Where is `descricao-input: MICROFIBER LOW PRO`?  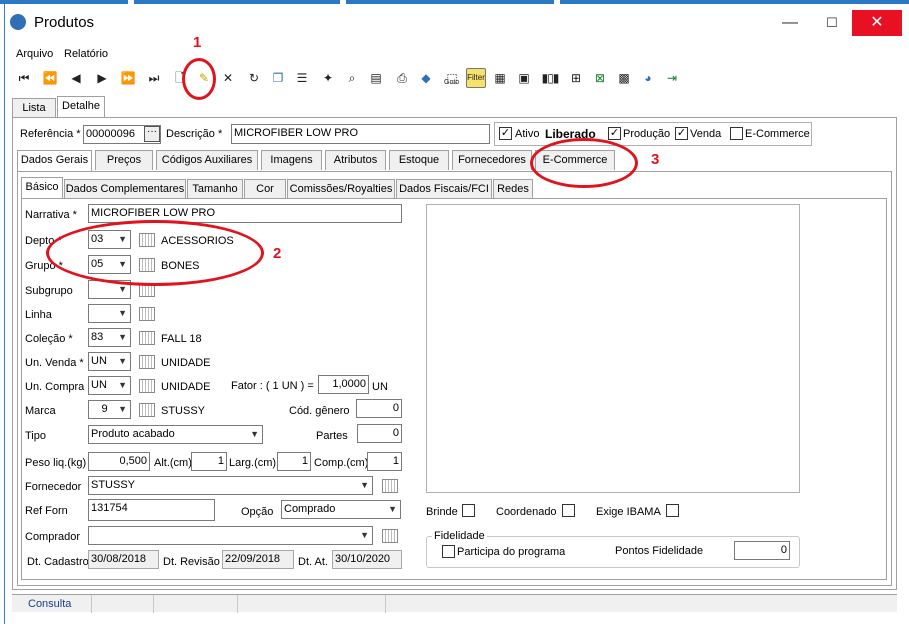 descricao-input: MICROFIBER LOW PRO is located at coordinates (360, 134).